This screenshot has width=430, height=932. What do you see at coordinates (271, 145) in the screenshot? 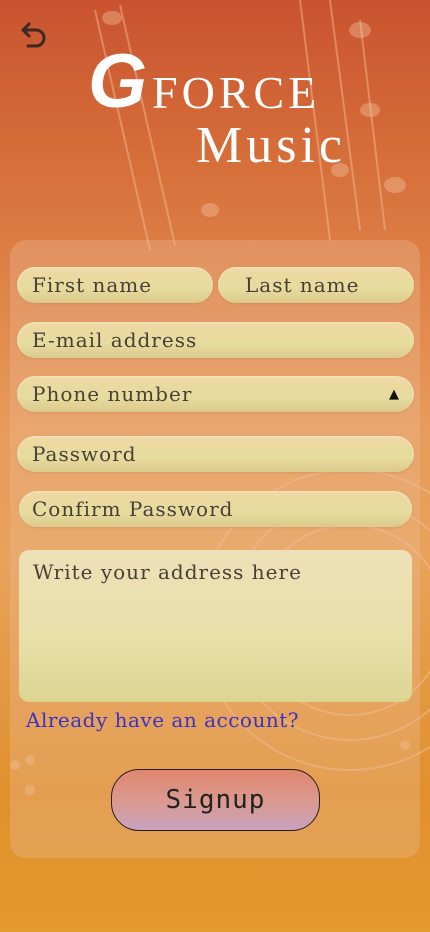
I see `logo-music-text: Music` at bounding box center [271, 145].